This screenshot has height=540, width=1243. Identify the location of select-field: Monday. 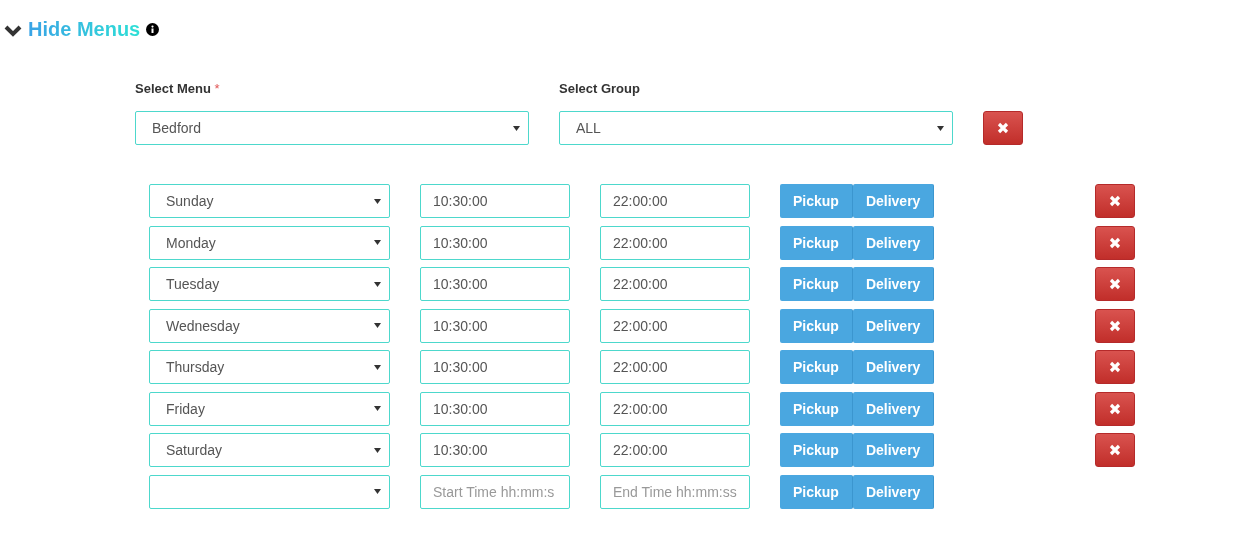
(269, 242).